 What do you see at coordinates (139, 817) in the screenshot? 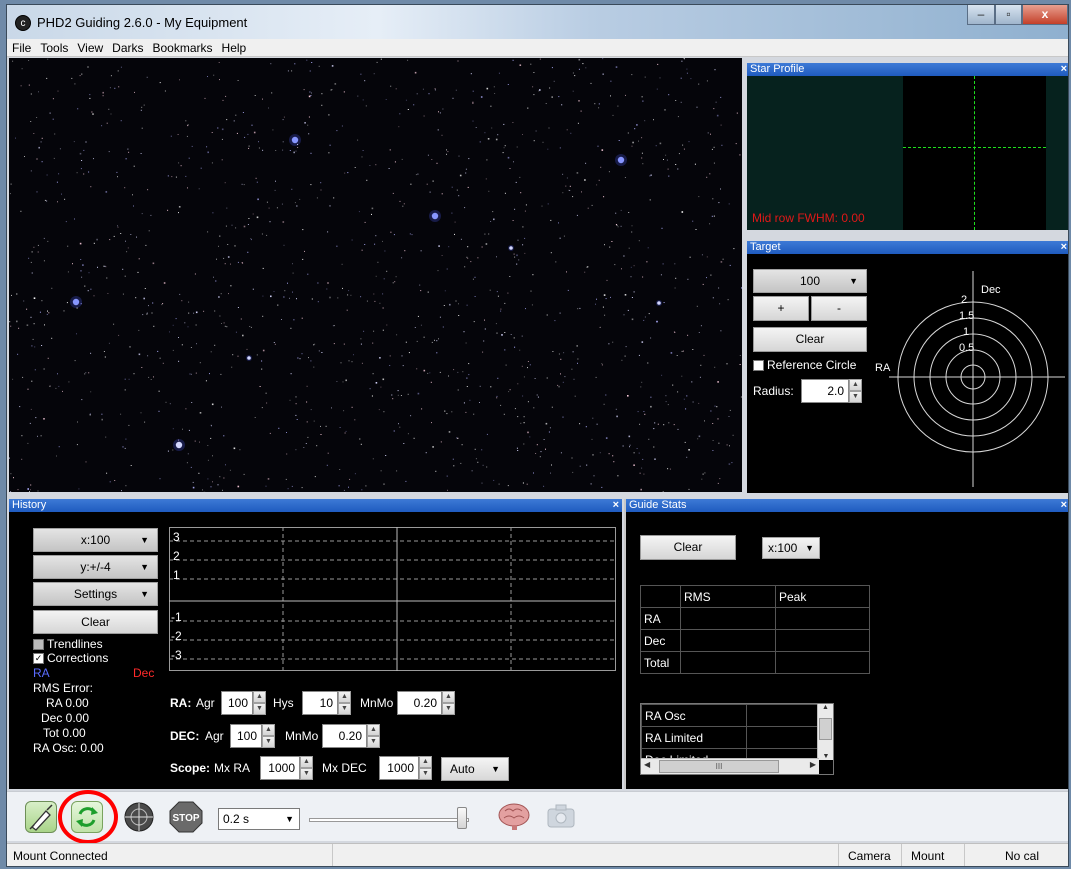
I see `guide-button` at bounding box center [139, 817].